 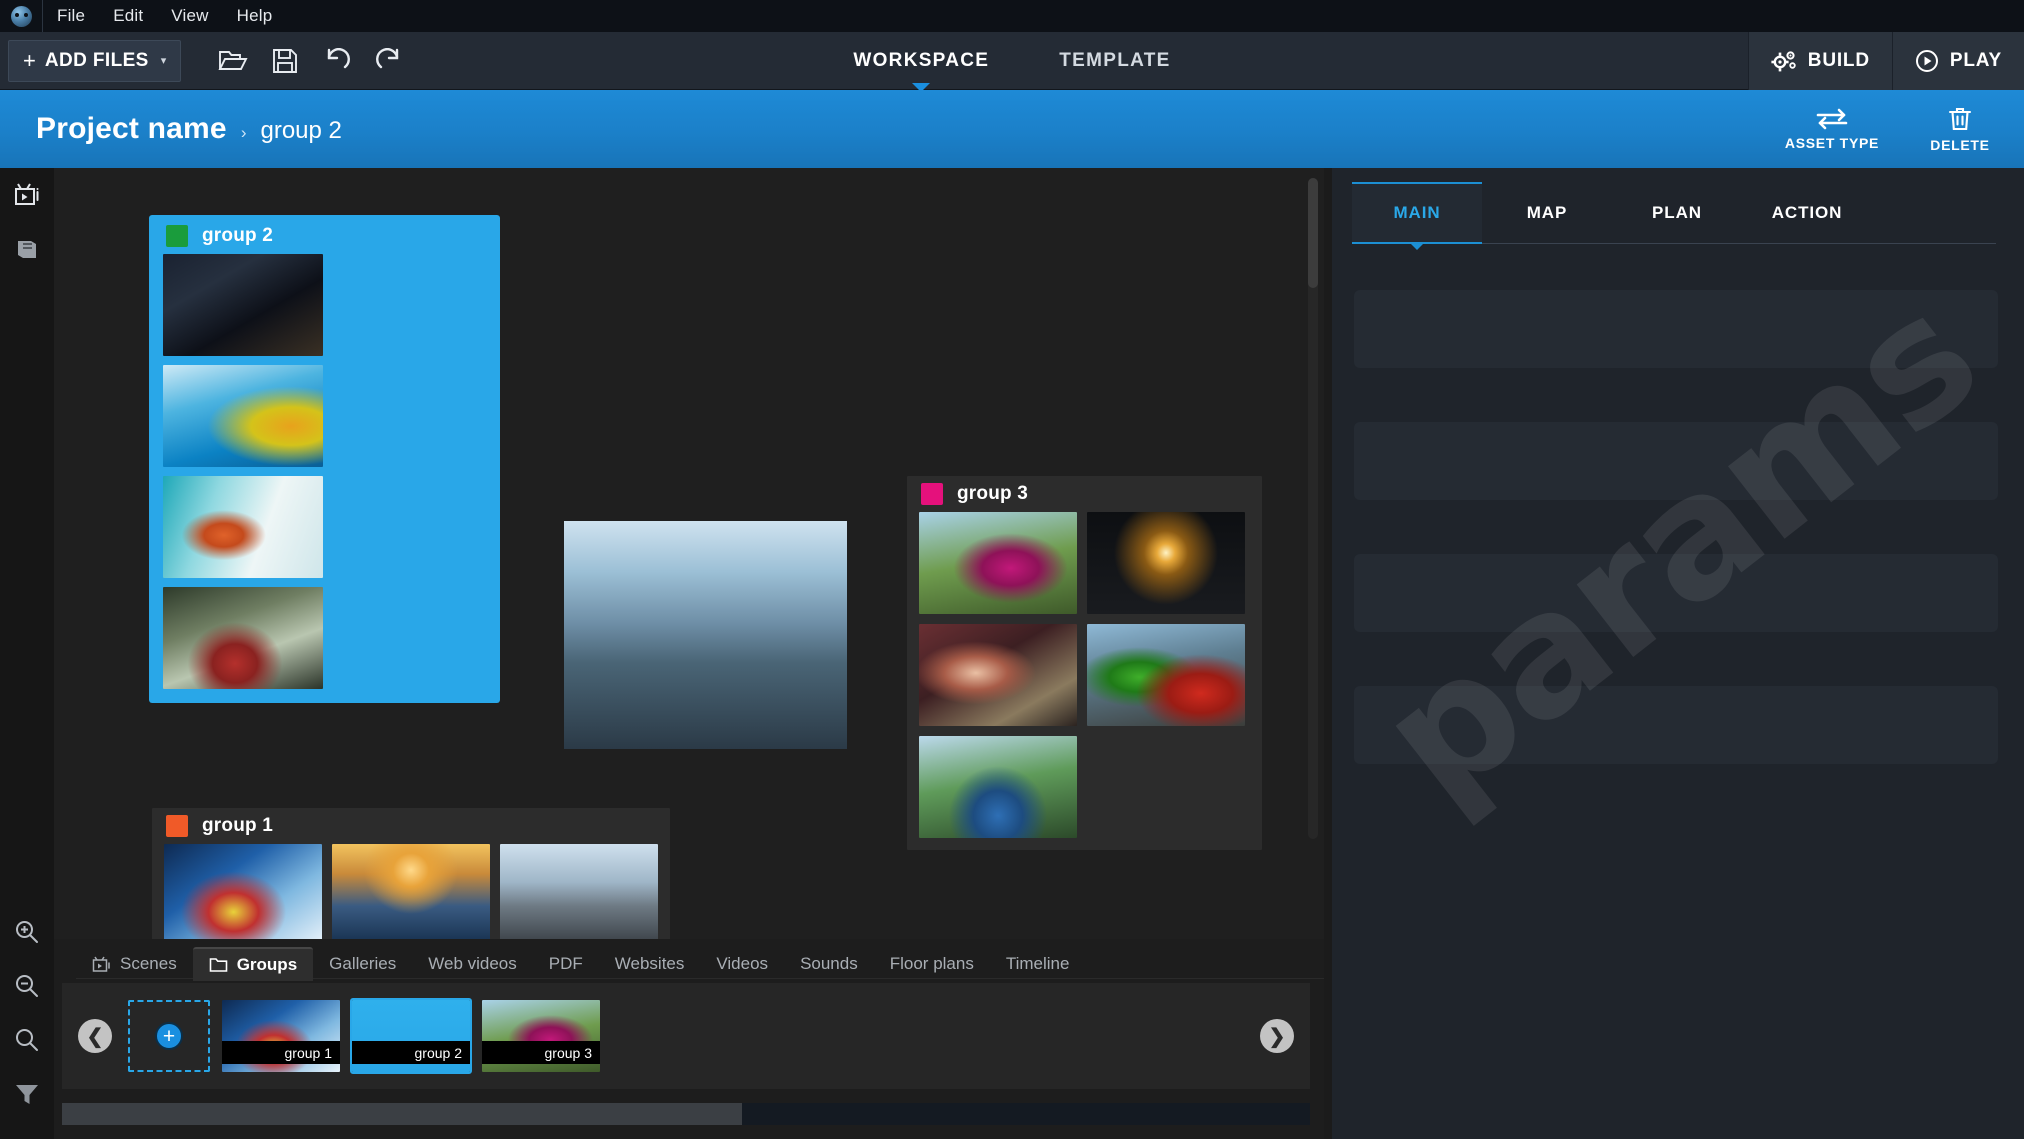 I want to click on asset-type-label: ASSET TYPE, so click(x=1832, y=142).